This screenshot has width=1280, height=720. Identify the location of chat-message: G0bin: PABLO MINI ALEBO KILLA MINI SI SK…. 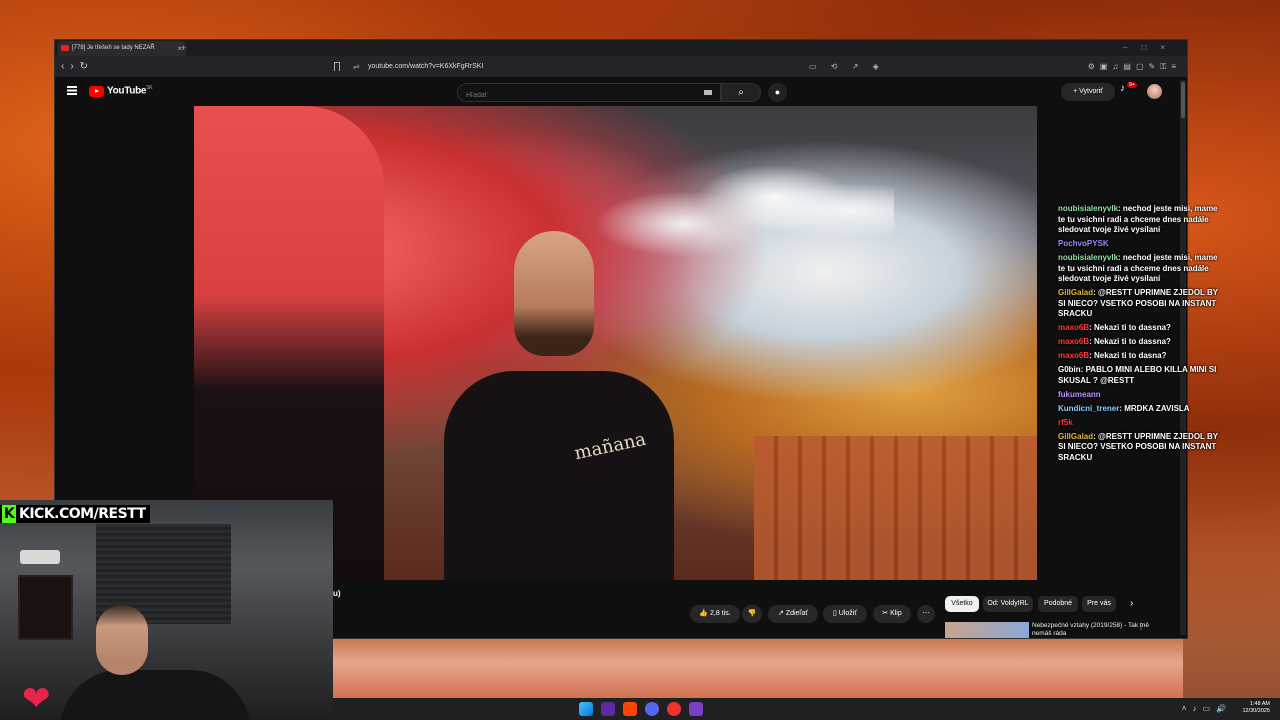
(1137, 375).